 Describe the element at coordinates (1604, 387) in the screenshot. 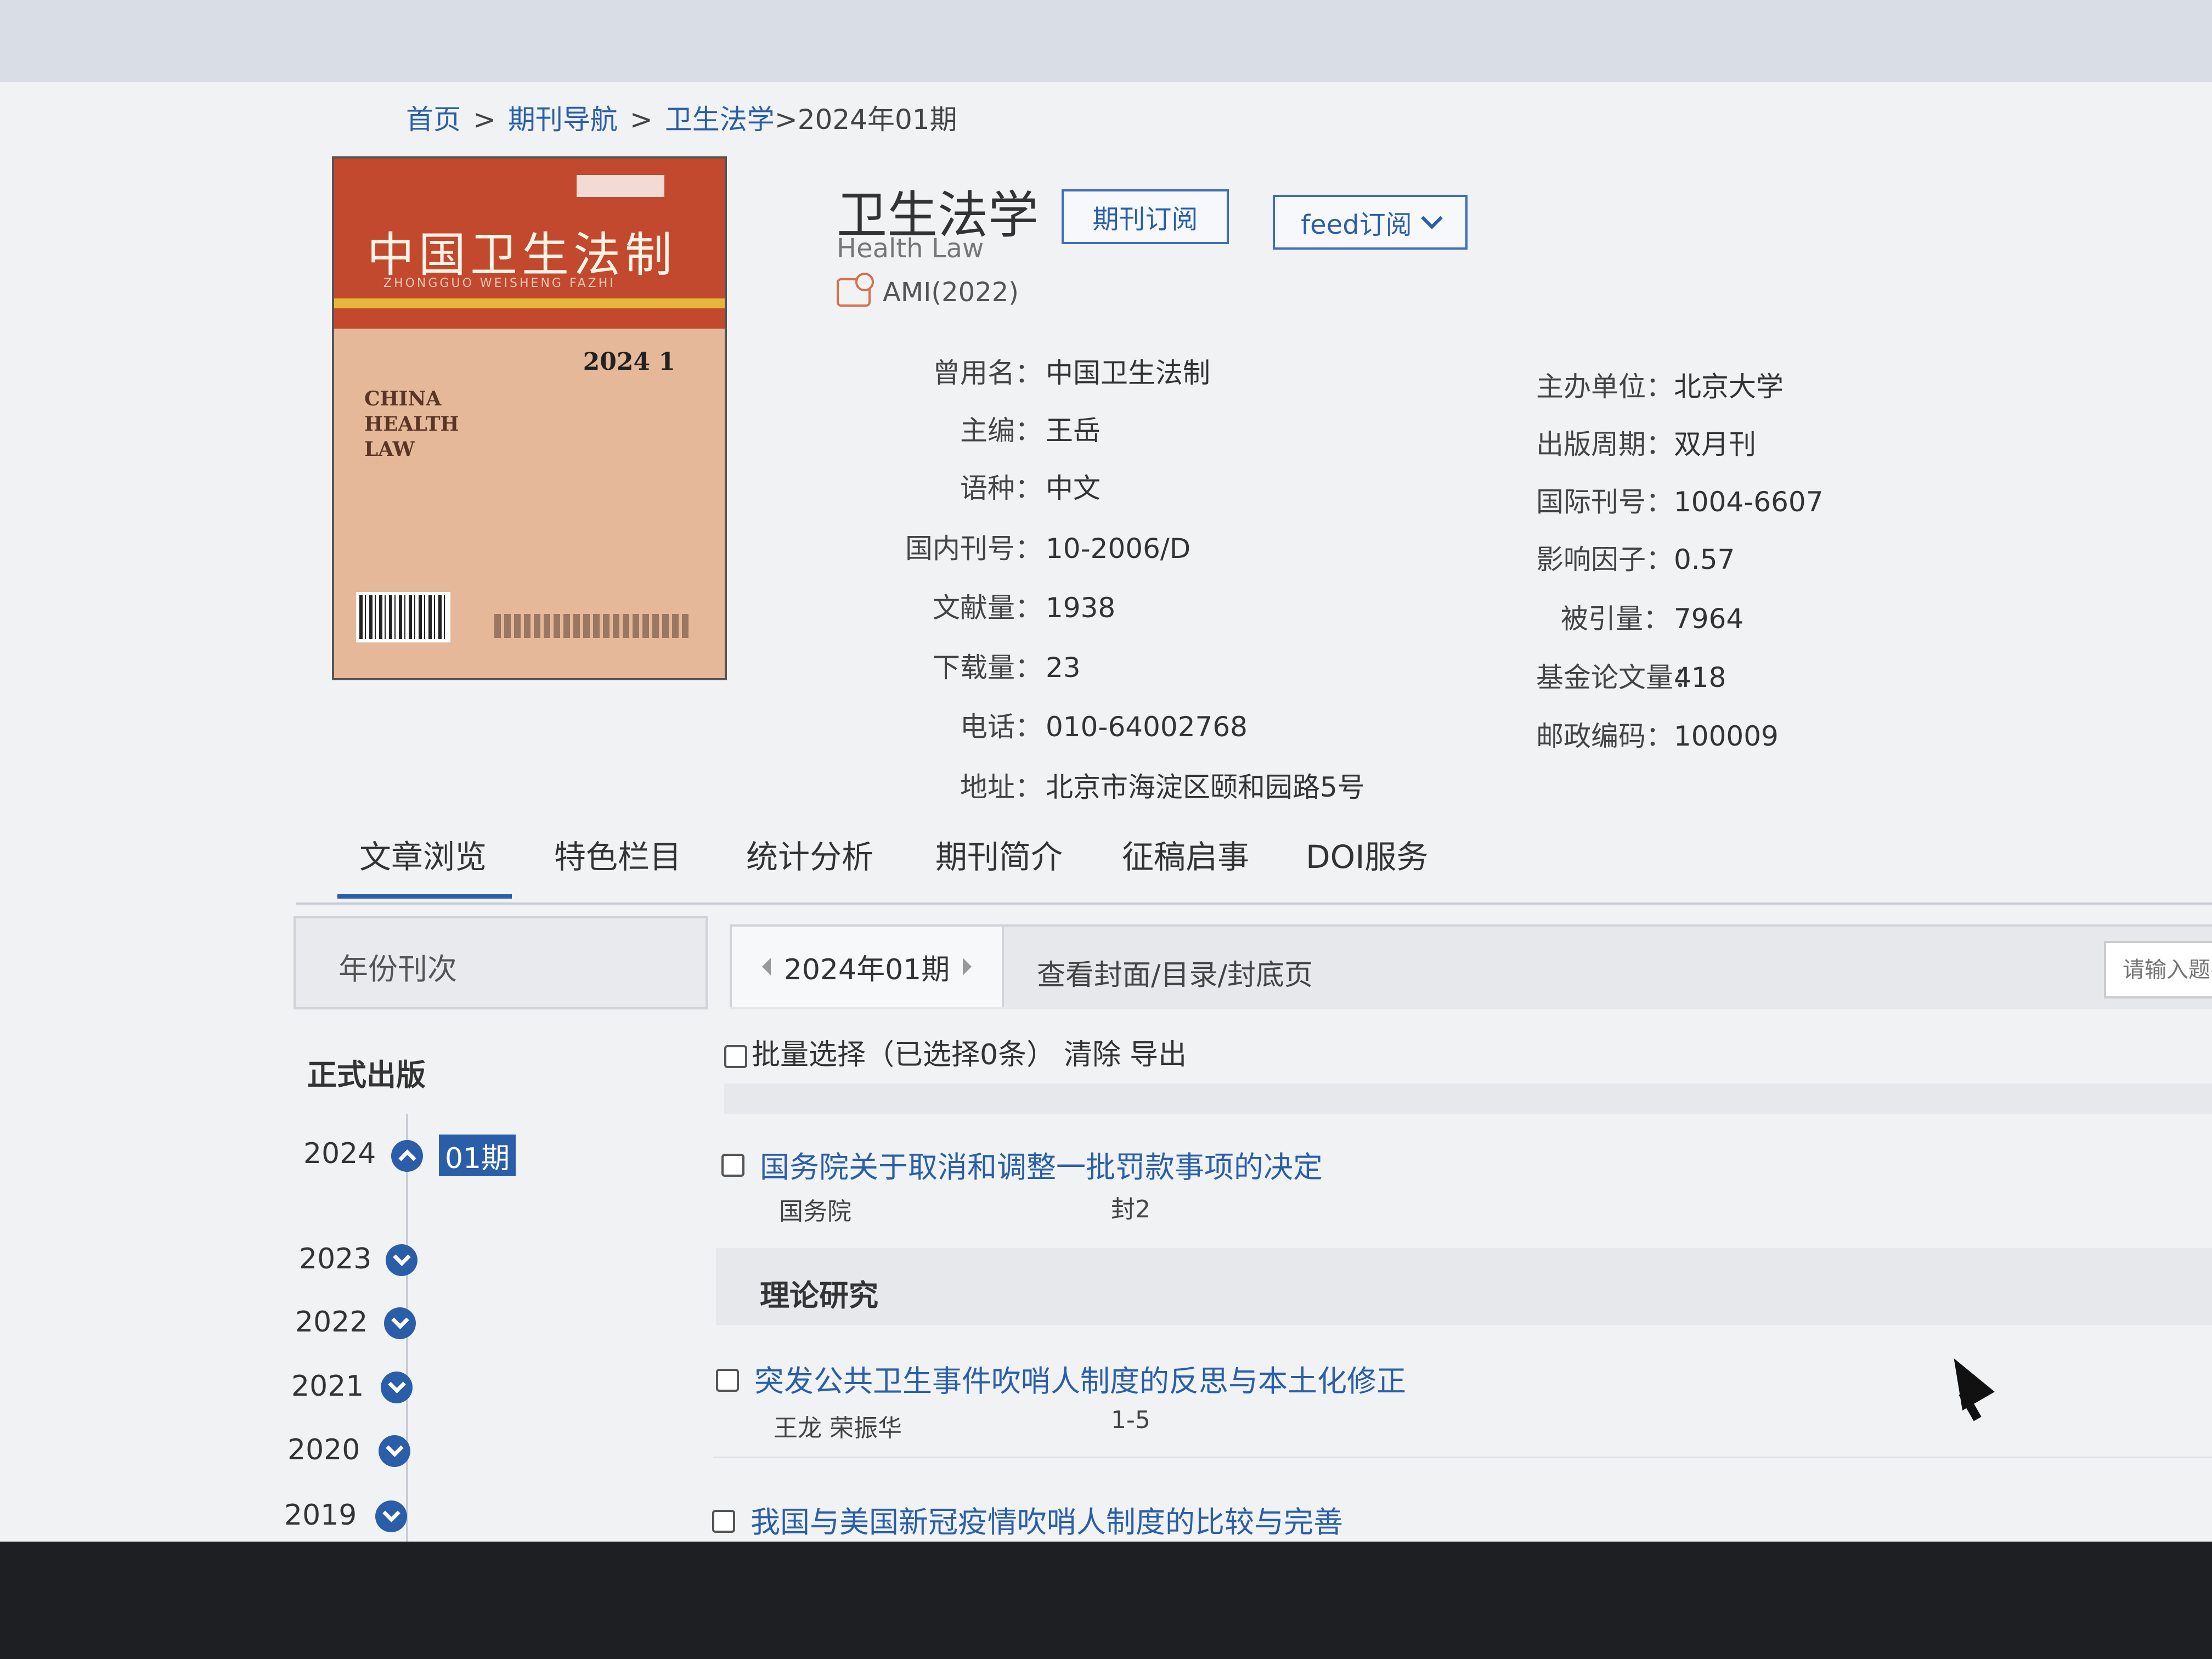

I see `info-label: 主办单位：` at that location.